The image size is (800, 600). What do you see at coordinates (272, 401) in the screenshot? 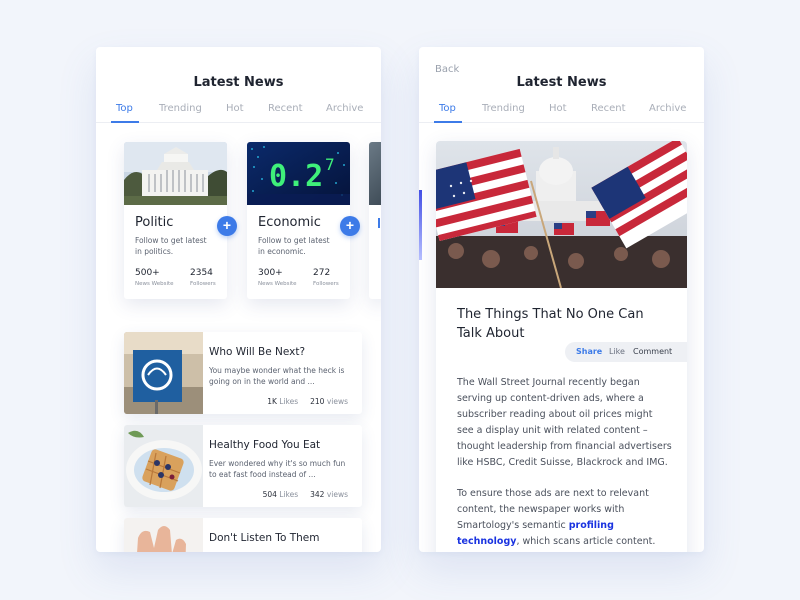
I see `likes-count: 1K` at bounding box center [272, 401].